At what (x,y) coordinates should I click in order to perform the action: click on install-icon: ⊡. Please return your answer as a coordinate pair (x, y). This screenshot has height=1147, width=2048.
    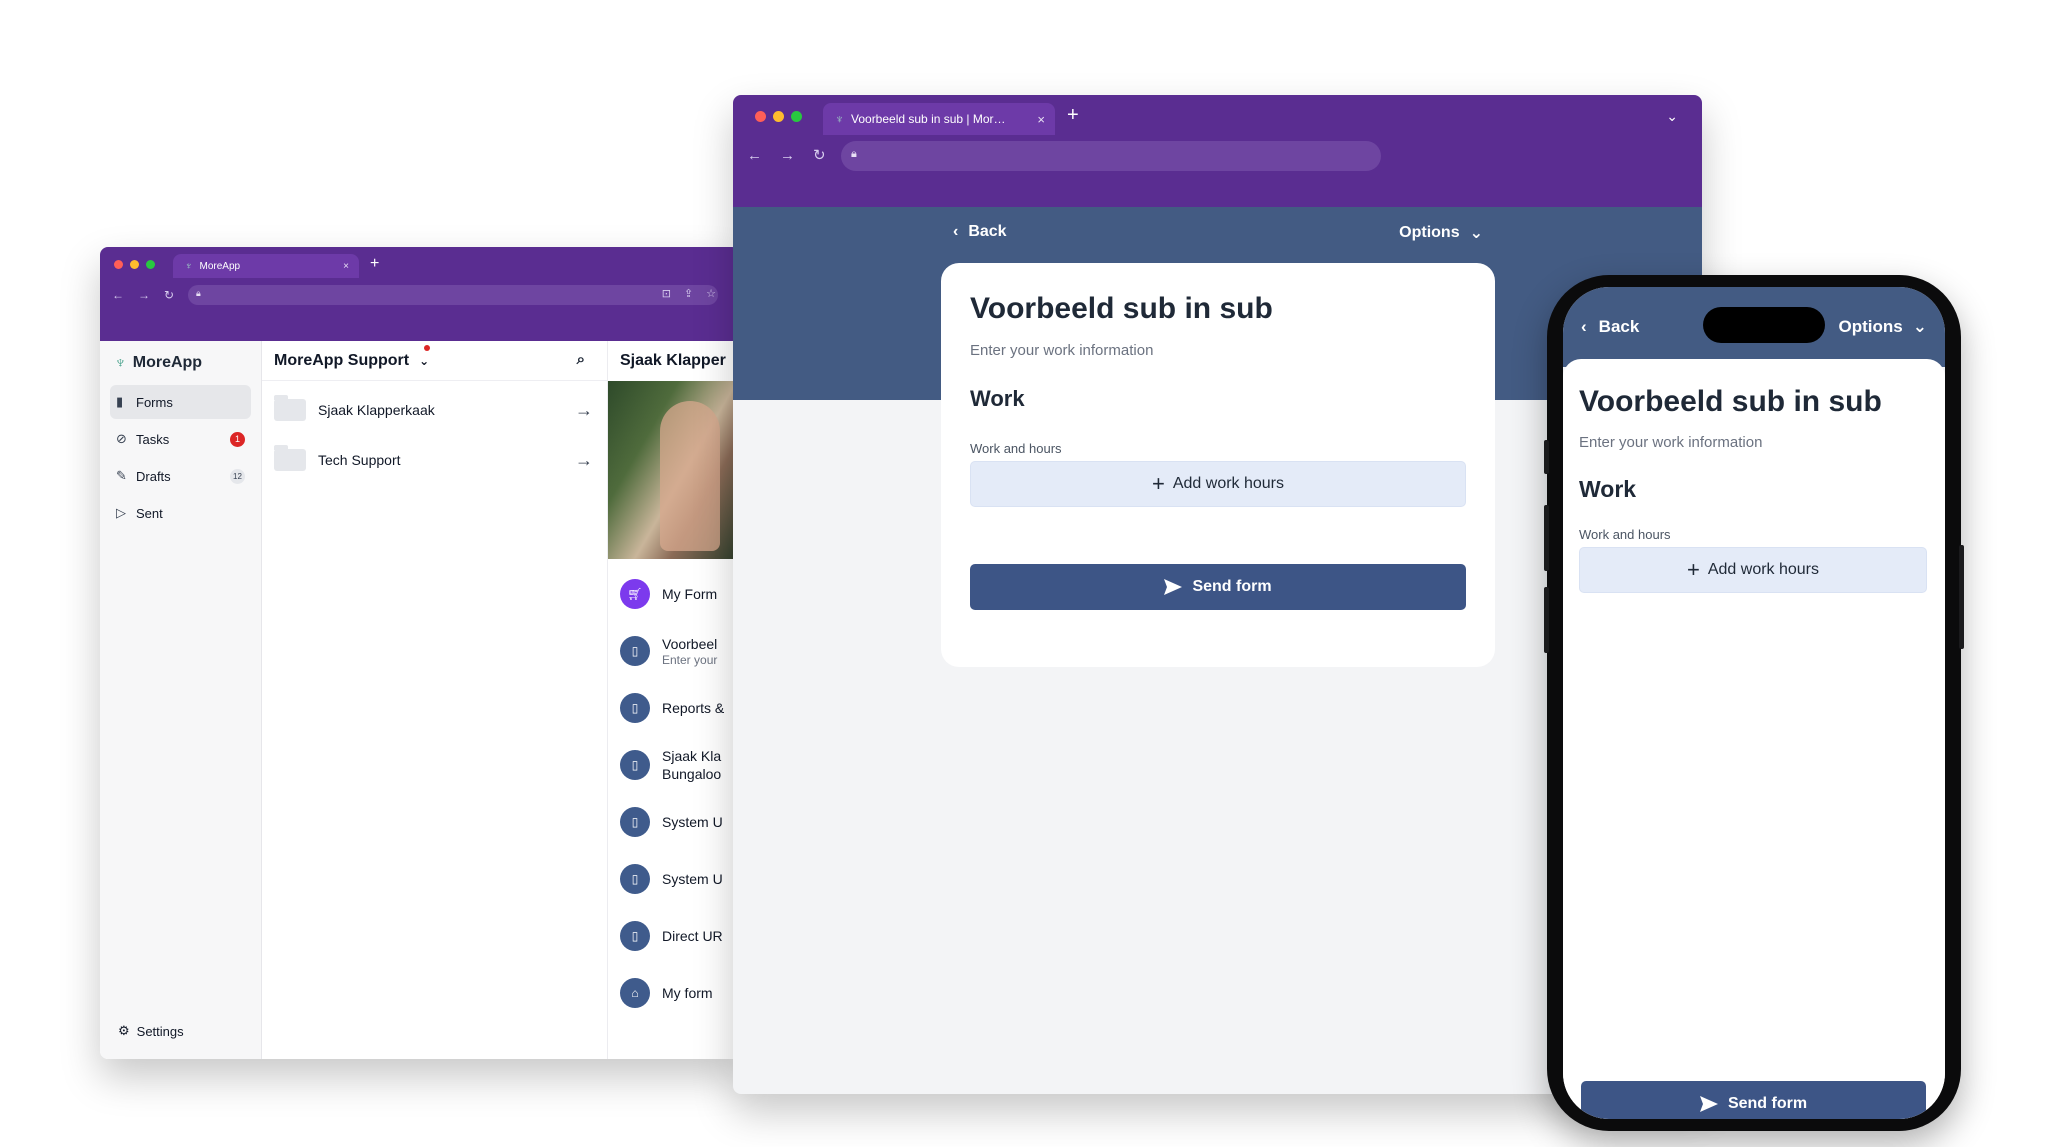
    Looking at the image, I should click on (666, 293).